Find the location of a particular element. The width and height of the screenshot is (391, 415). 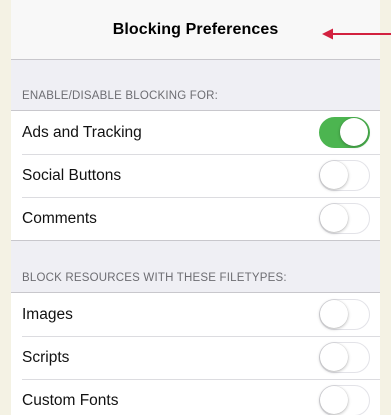

row-label-ads-and-tracking: Ads and Tracking is located at coordinates (82, 132).